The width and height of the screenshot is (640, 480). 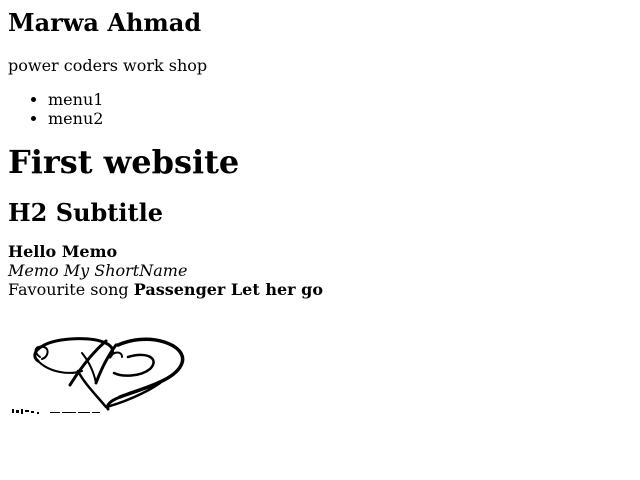 I want to click on workshop-tagline: power coders work shop, so click(x=108, y=65).